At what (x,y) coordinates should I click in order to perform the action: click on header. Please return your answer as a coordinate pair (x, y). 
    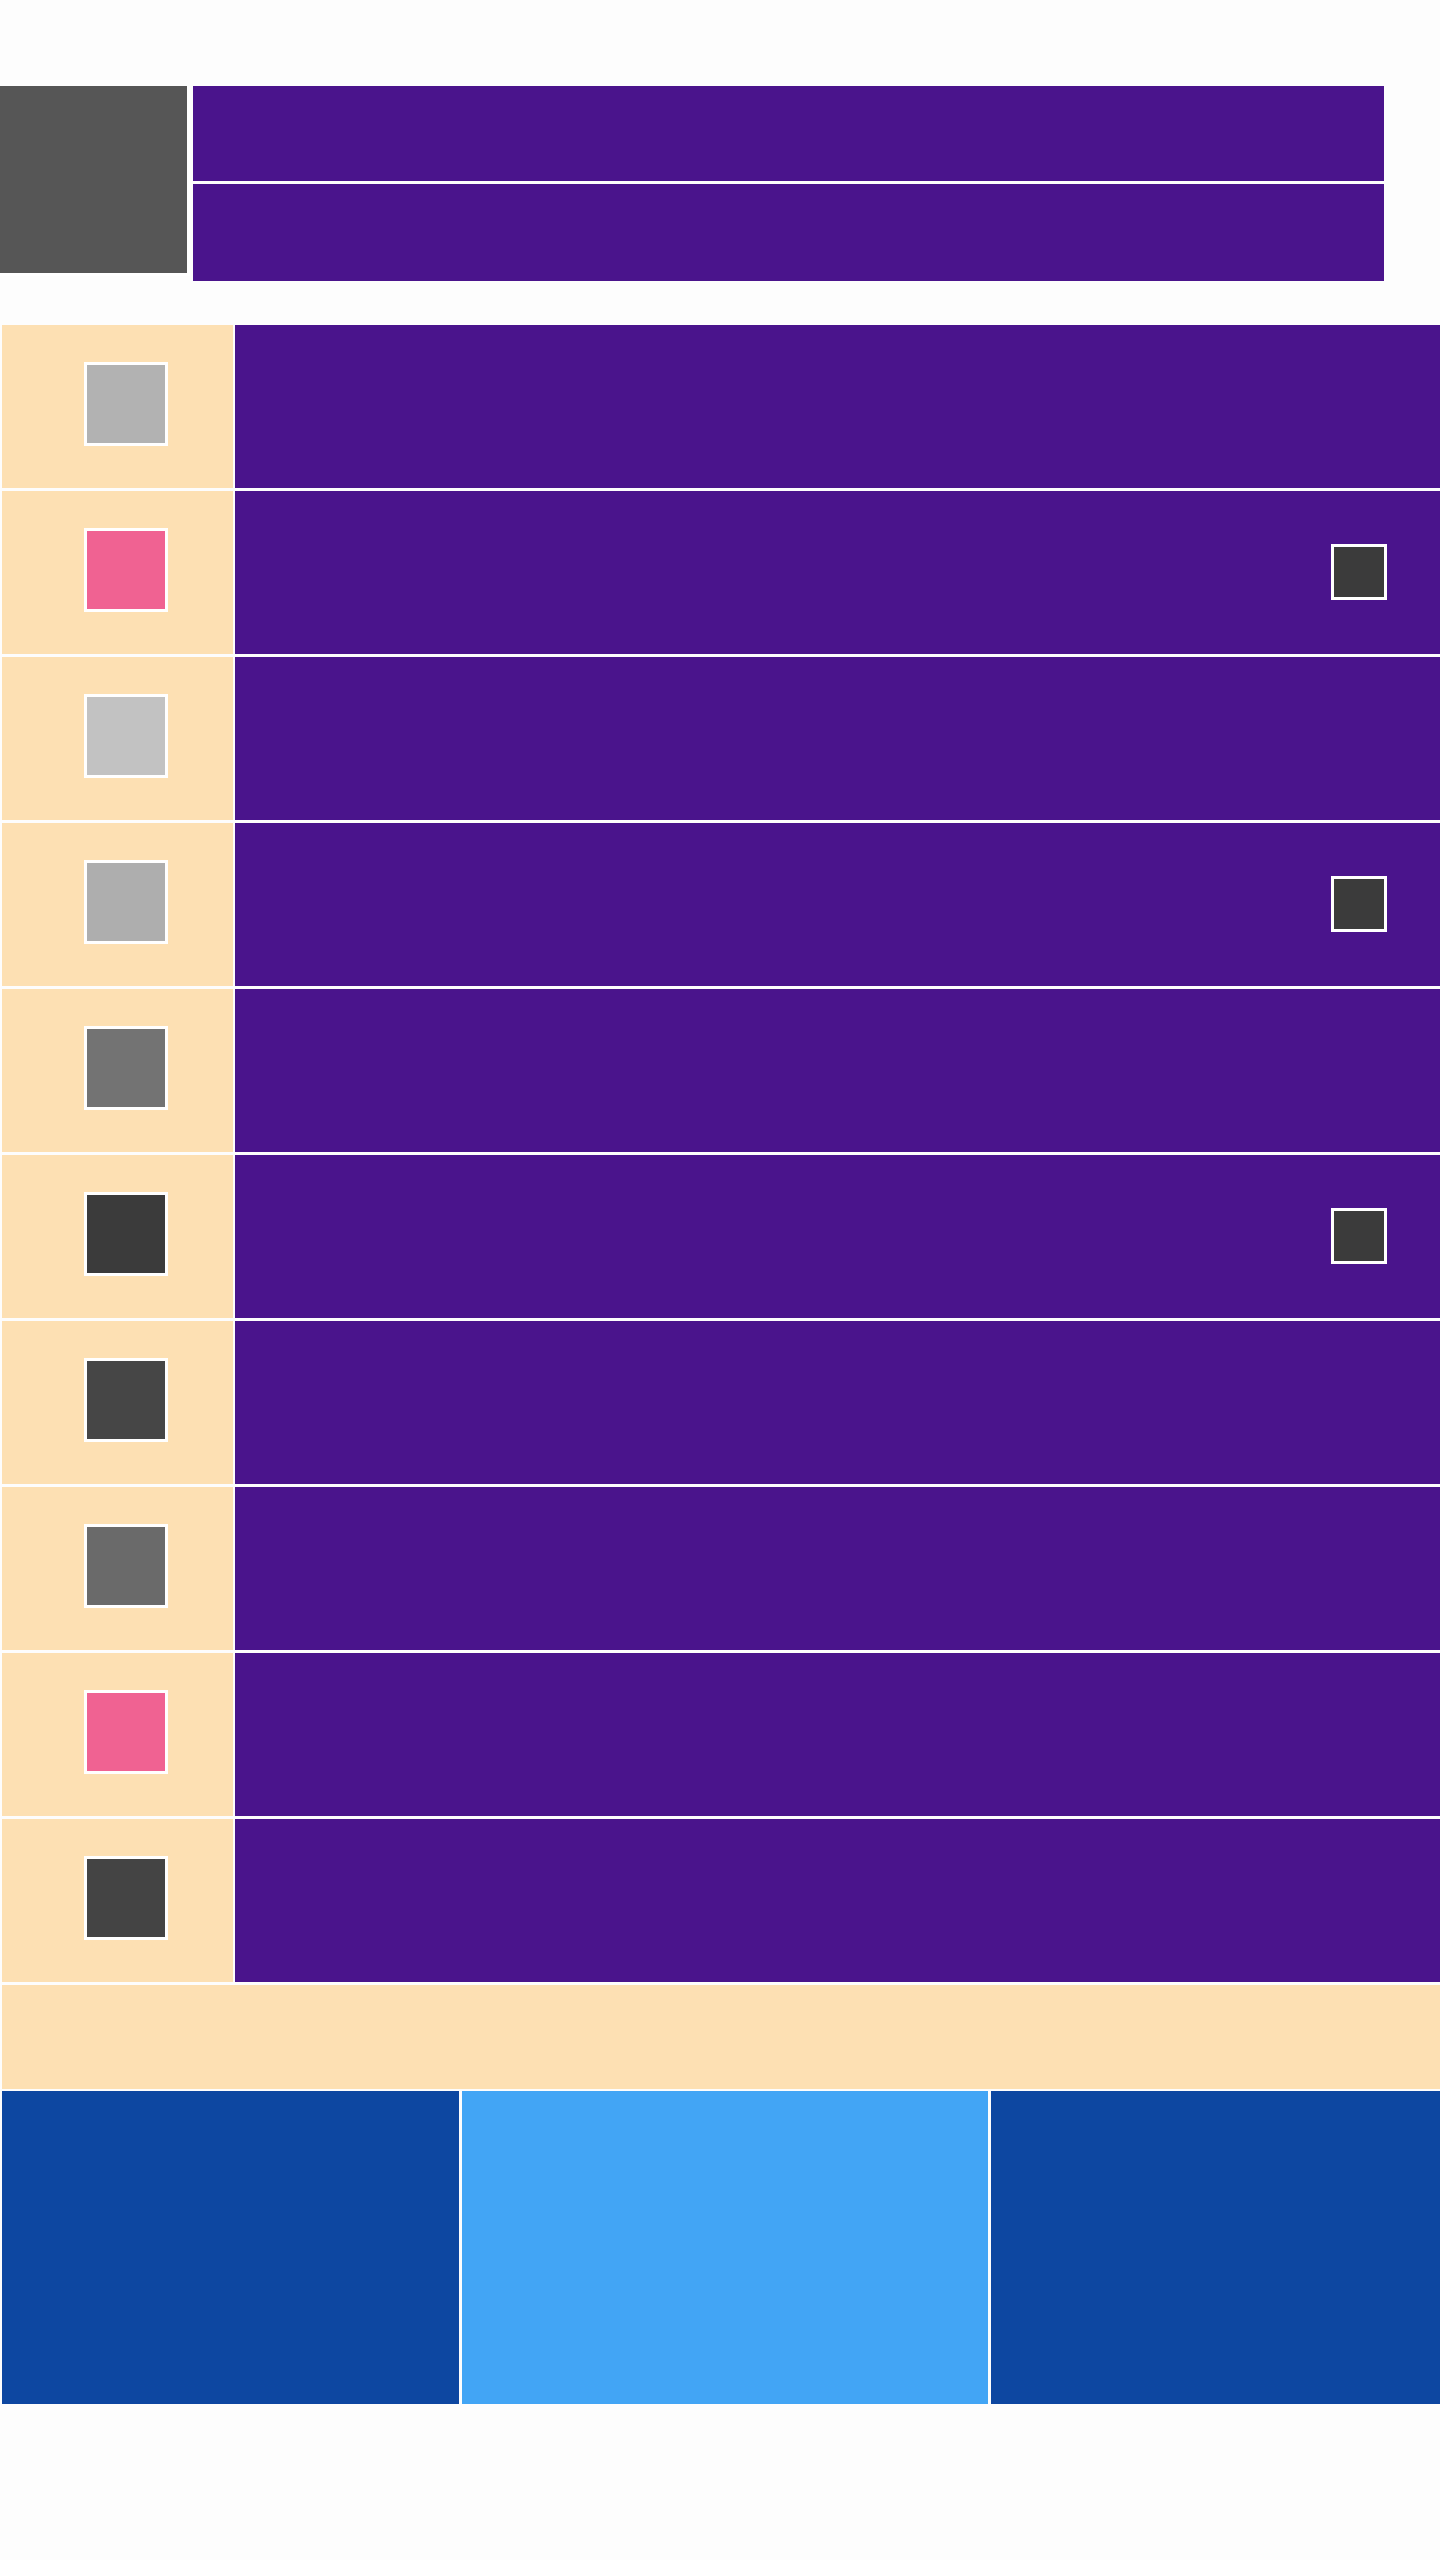
    Looking at the image, I should click on (692, 183).